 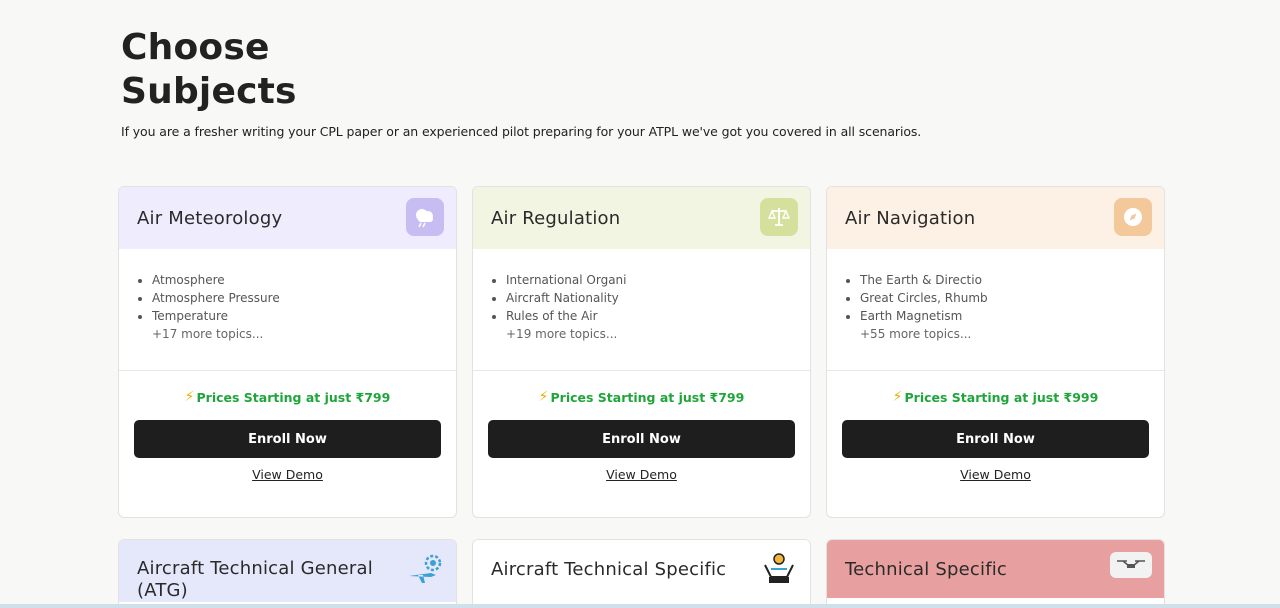 I want to click on aircraft-specific-icon, so click(x=779, y=569).